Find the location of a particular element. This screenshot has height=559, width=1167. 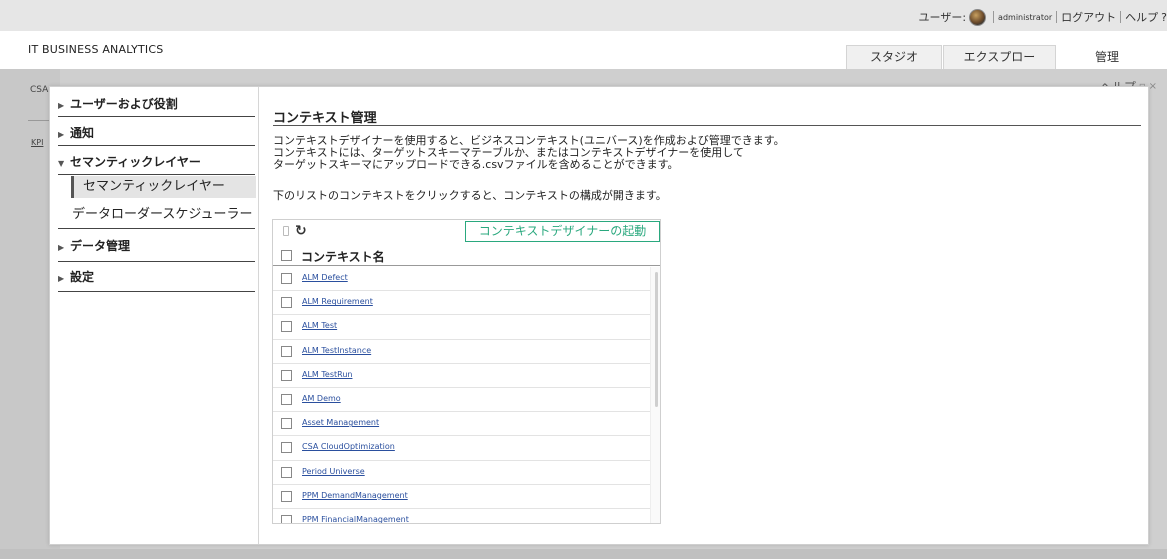

brand-title: IT BUSINESS ANALYTICS is located at coordinates (96, 49).